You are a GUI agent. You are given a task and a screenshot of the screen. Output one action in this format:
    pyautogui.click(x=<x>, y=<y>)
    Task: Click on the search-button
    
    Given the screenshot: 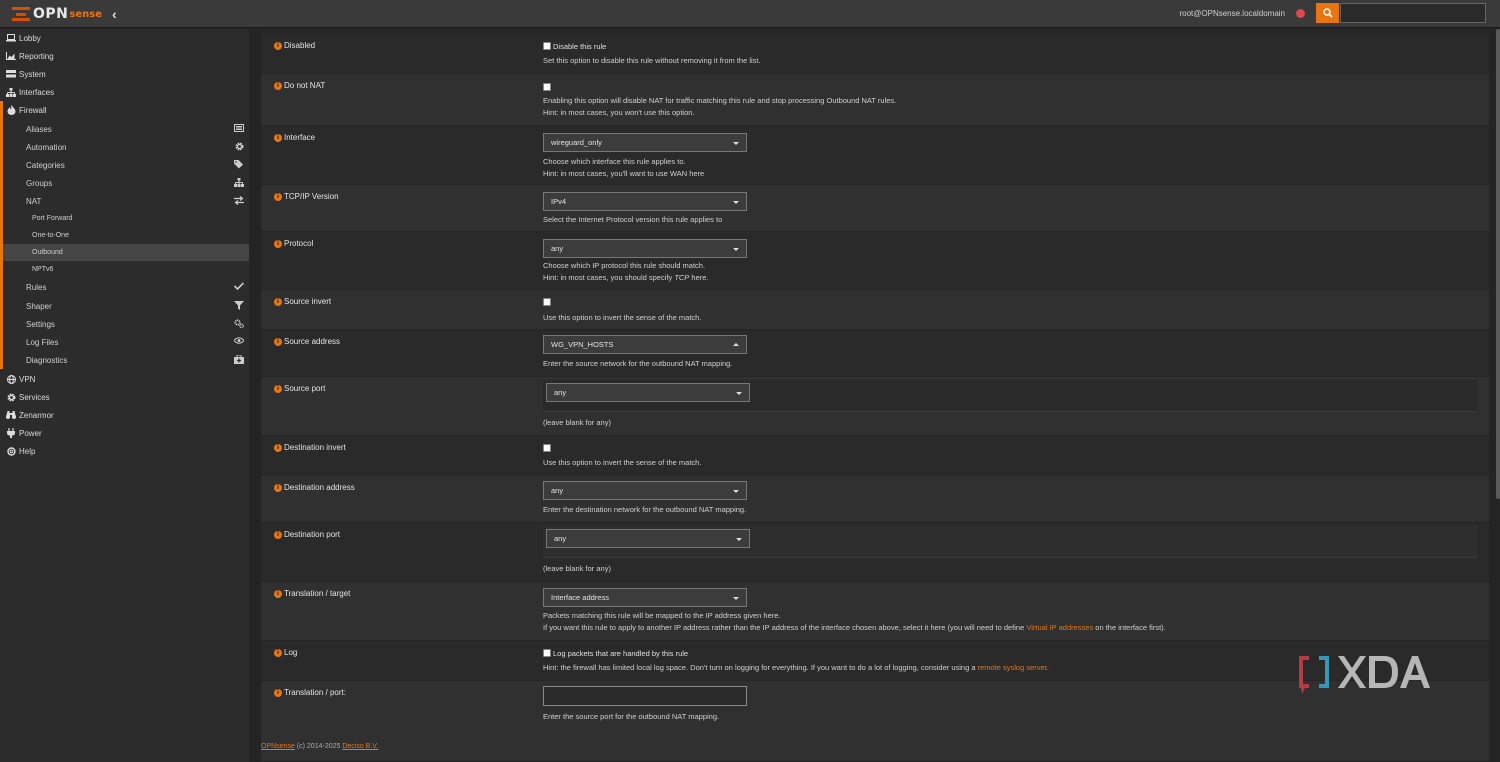 What is the action you would take?
    pyautogui.click(x=1327, y=13)
    